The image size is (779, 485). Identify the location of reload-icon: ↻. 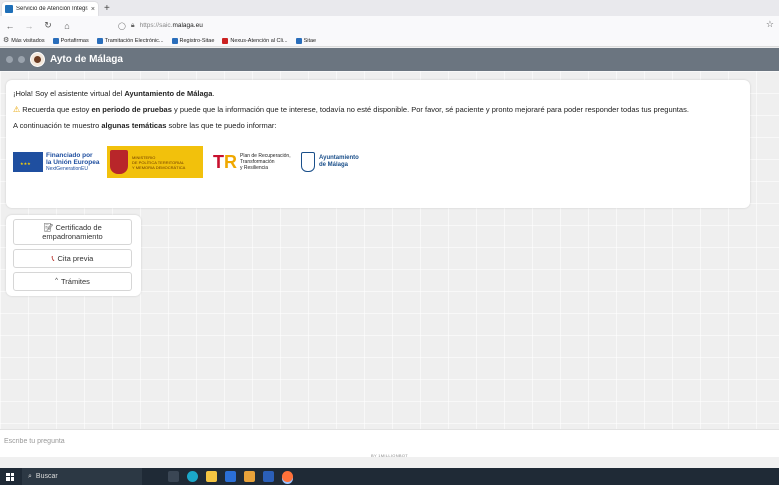
(48, 25).